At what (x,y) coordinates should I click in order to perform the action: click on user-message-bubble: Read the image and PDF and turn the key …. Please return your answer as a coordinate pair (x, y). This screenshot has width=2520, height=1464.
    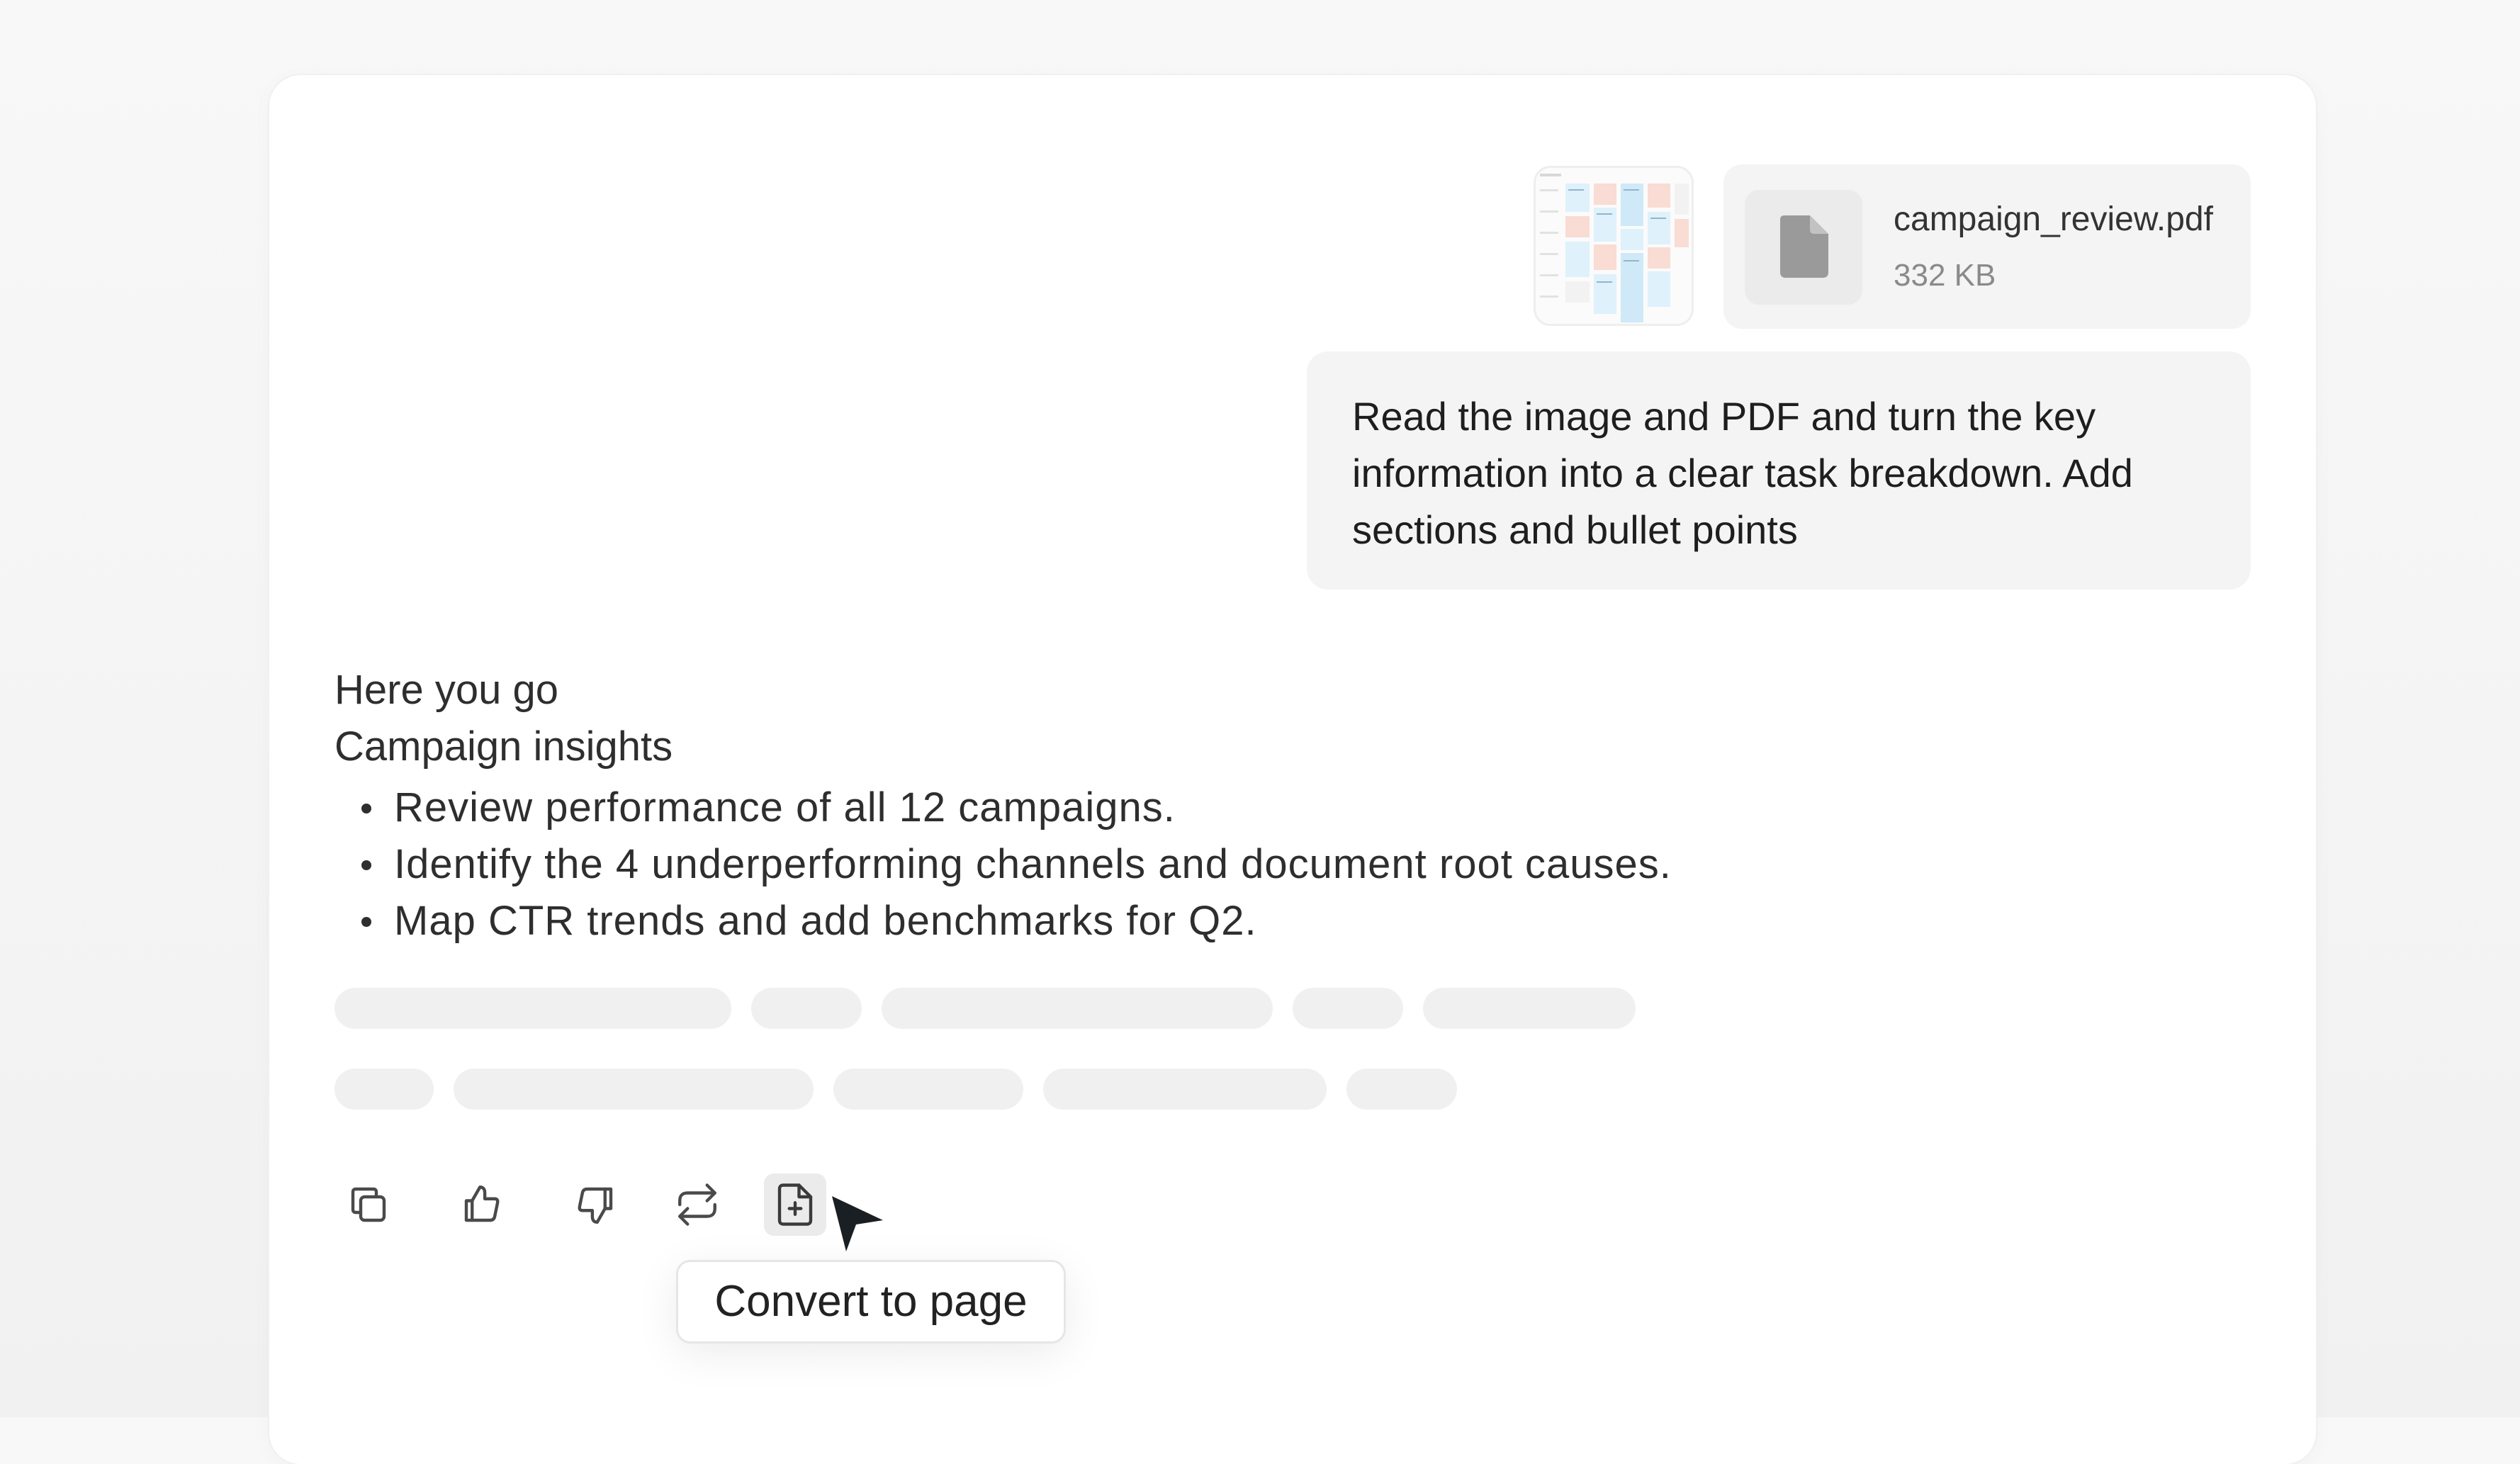
    Looking at the image, I should click on (1779, 471).